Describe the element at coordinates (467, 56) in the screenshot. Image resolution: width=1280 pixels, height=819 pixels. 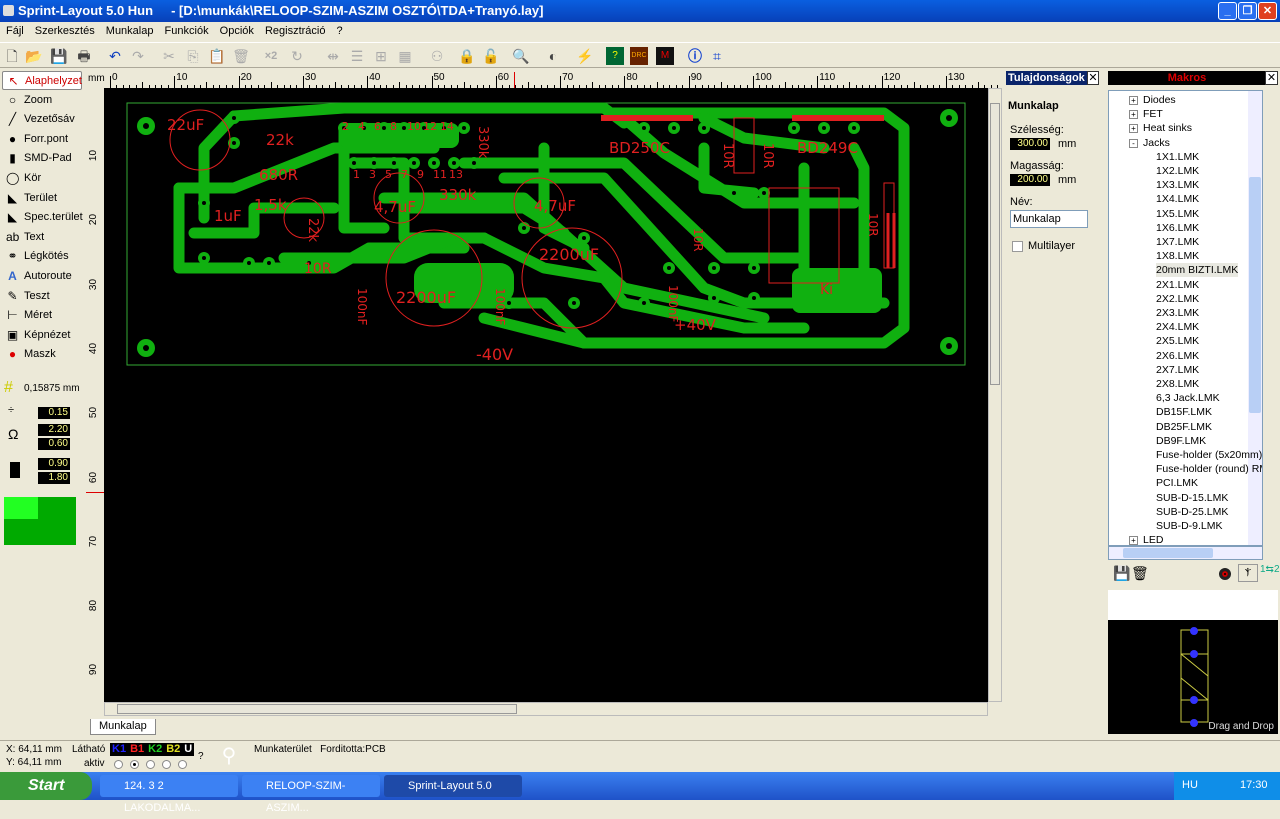
I see `lock-icon: 🔒` at that location.